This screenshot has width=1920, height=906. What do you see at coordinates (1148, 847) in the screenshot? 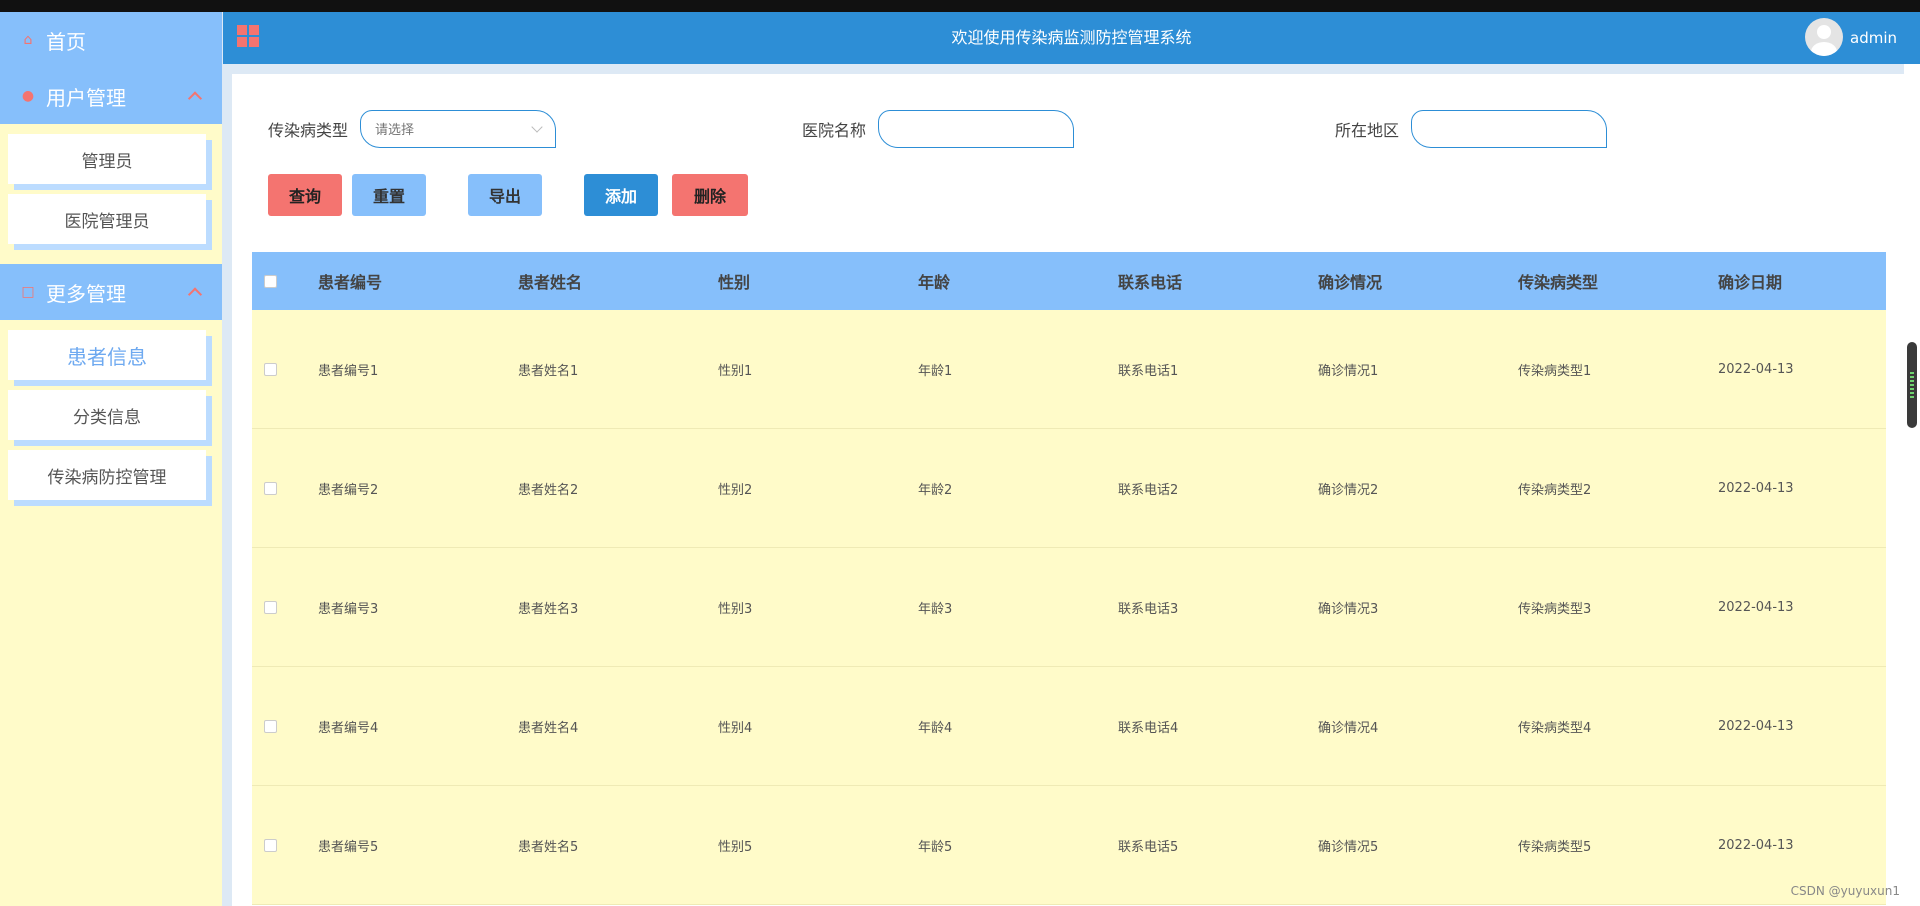
I see `cell-phone: 联系电话5` at bounding box center [1148, 847].